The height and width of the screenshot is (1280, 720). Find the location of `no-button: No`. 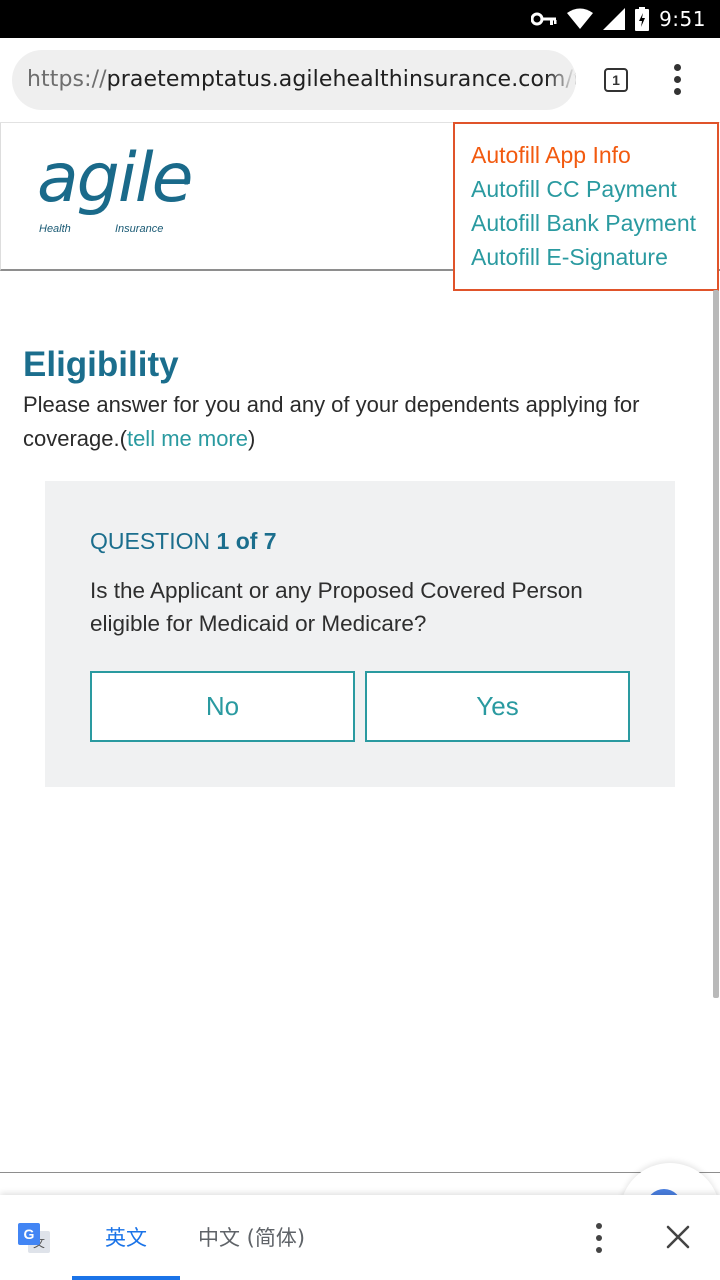

no-button: No is located at coordinates (222, 706).